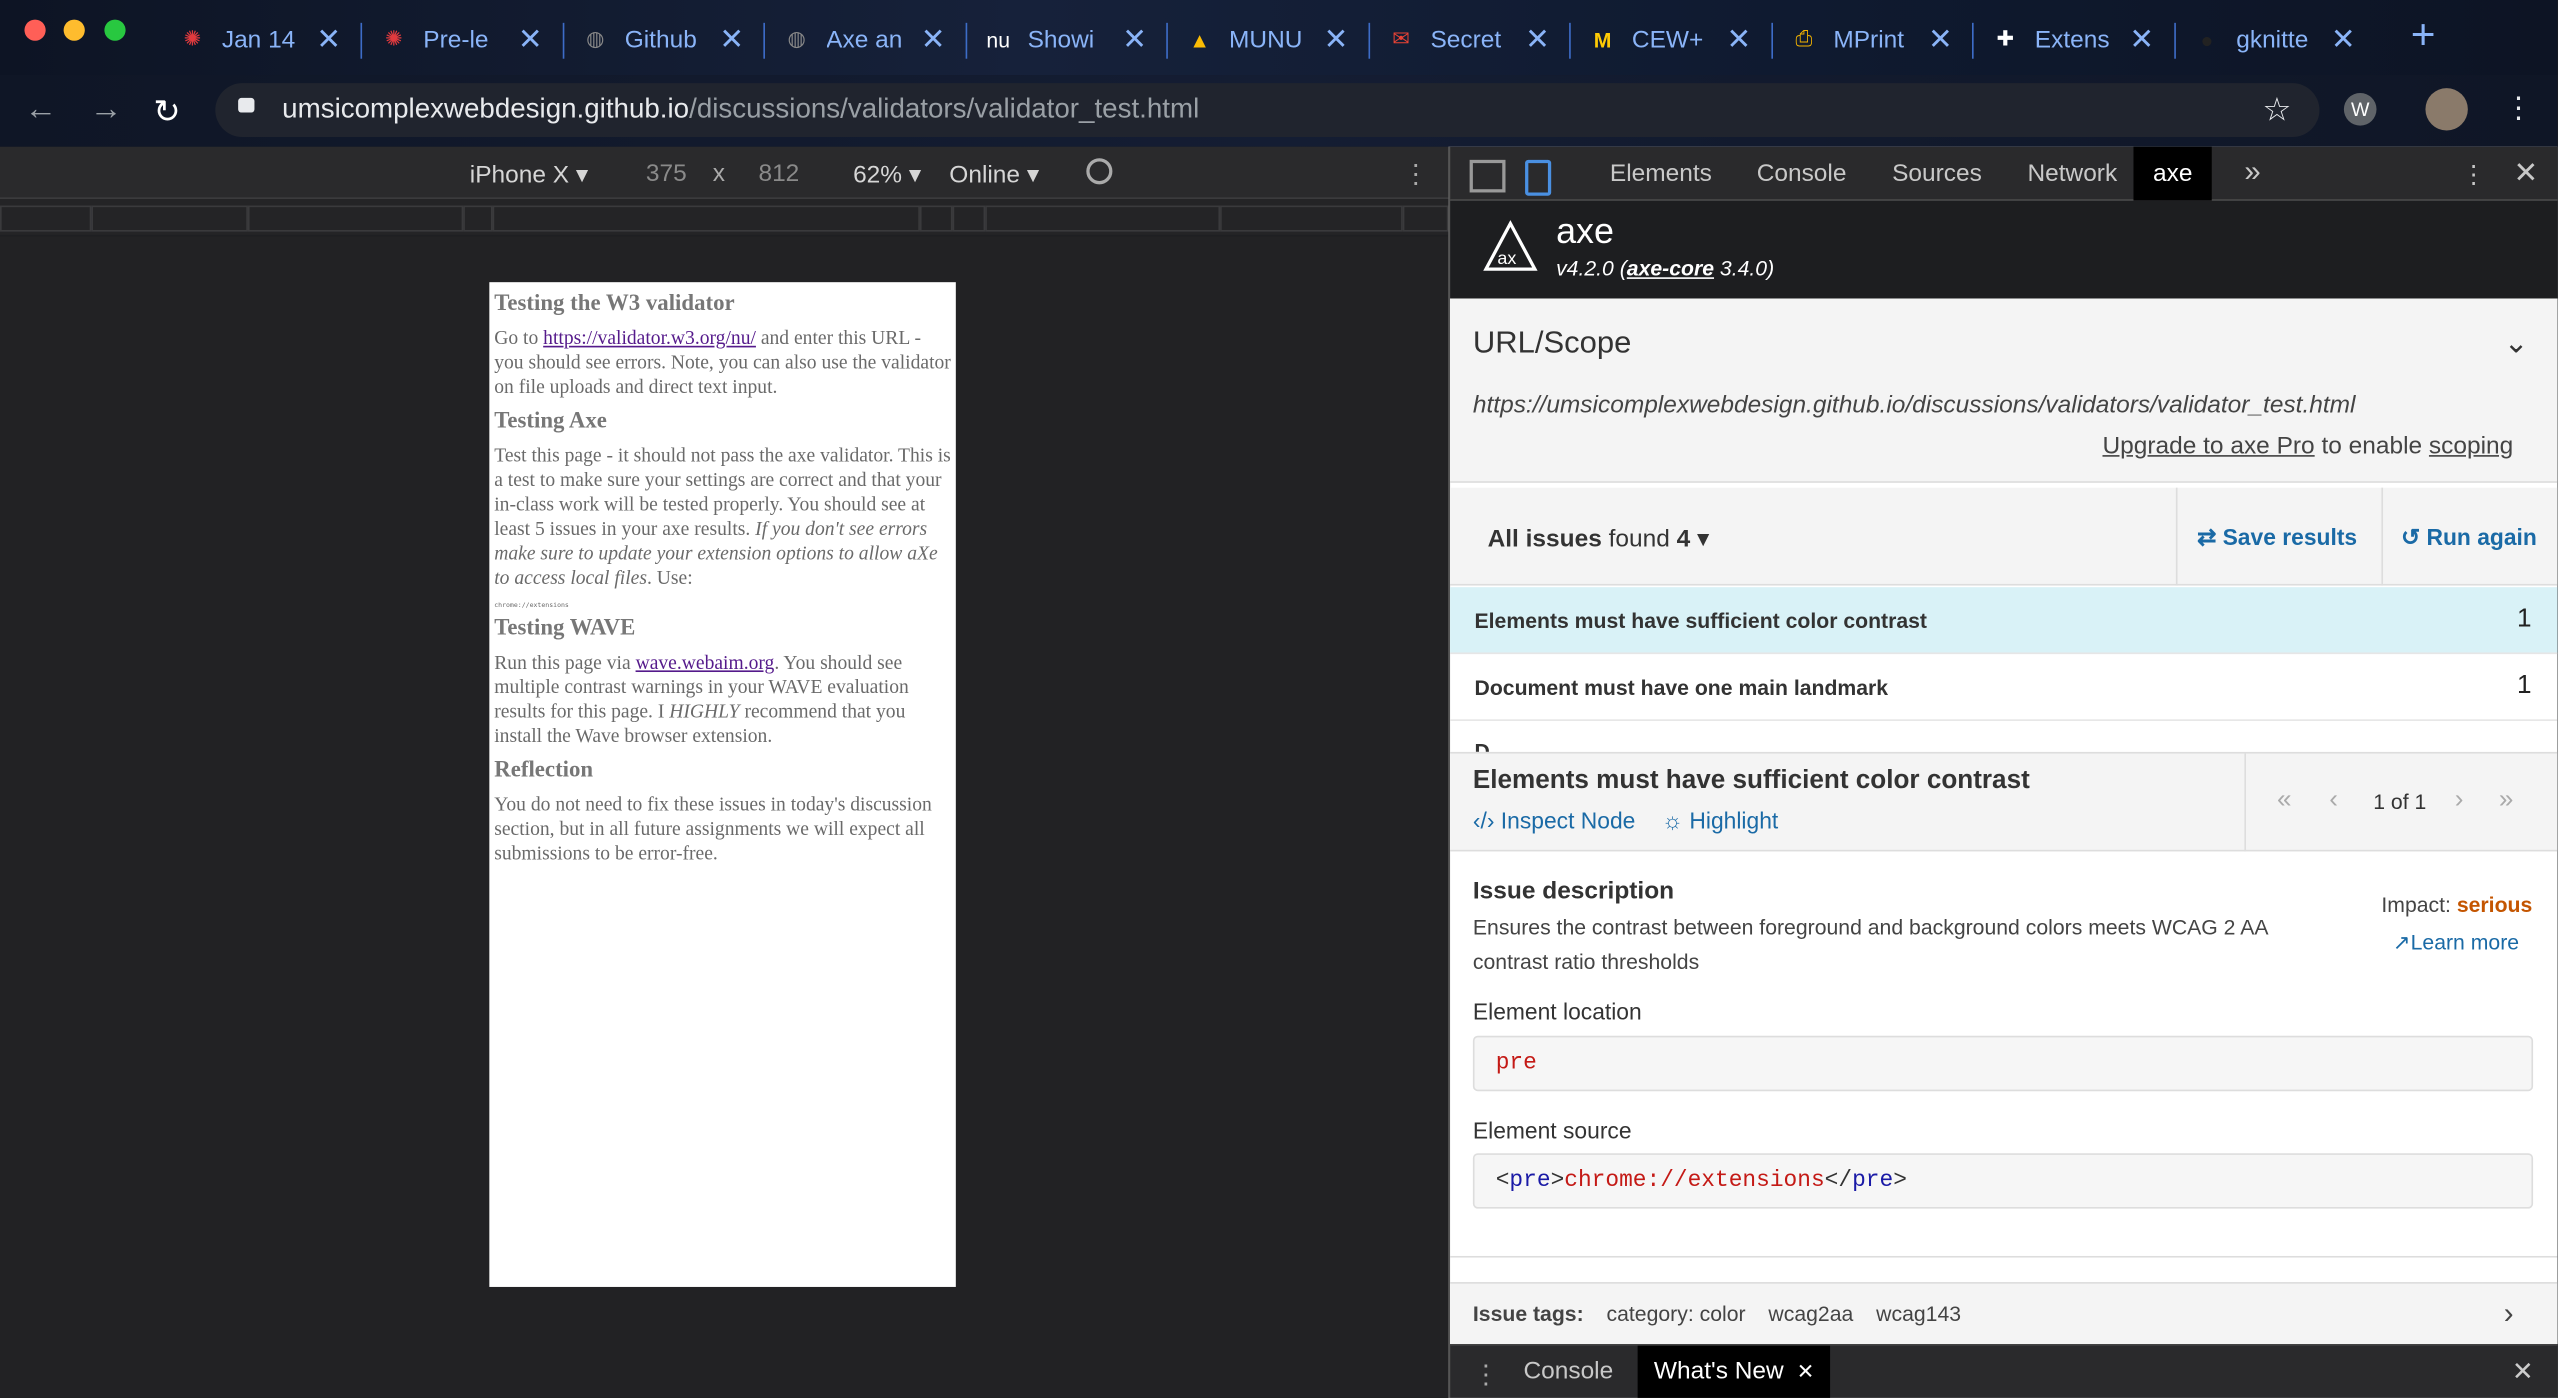 This screenshot has width=2558, height=1398. What do you see at coordinates (1265, 39) in the screenshot?
I see `browser-tab: ▲ MUNU ✕` at bounding box center [1265, 39].